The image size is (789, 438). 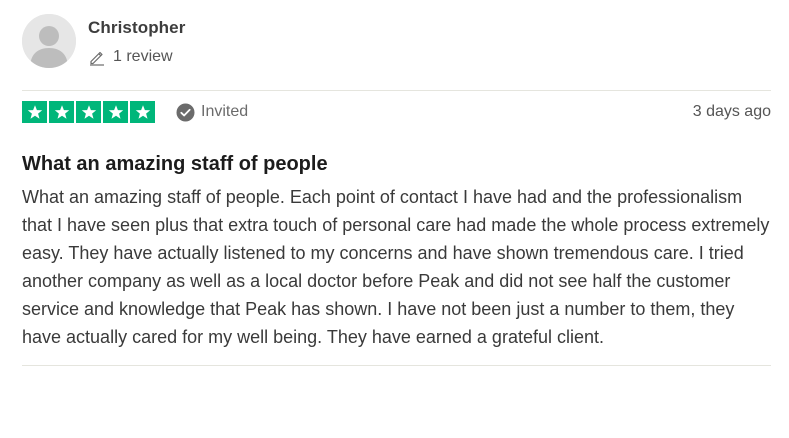 I want to click on avatar, so click(x=49, y=41).